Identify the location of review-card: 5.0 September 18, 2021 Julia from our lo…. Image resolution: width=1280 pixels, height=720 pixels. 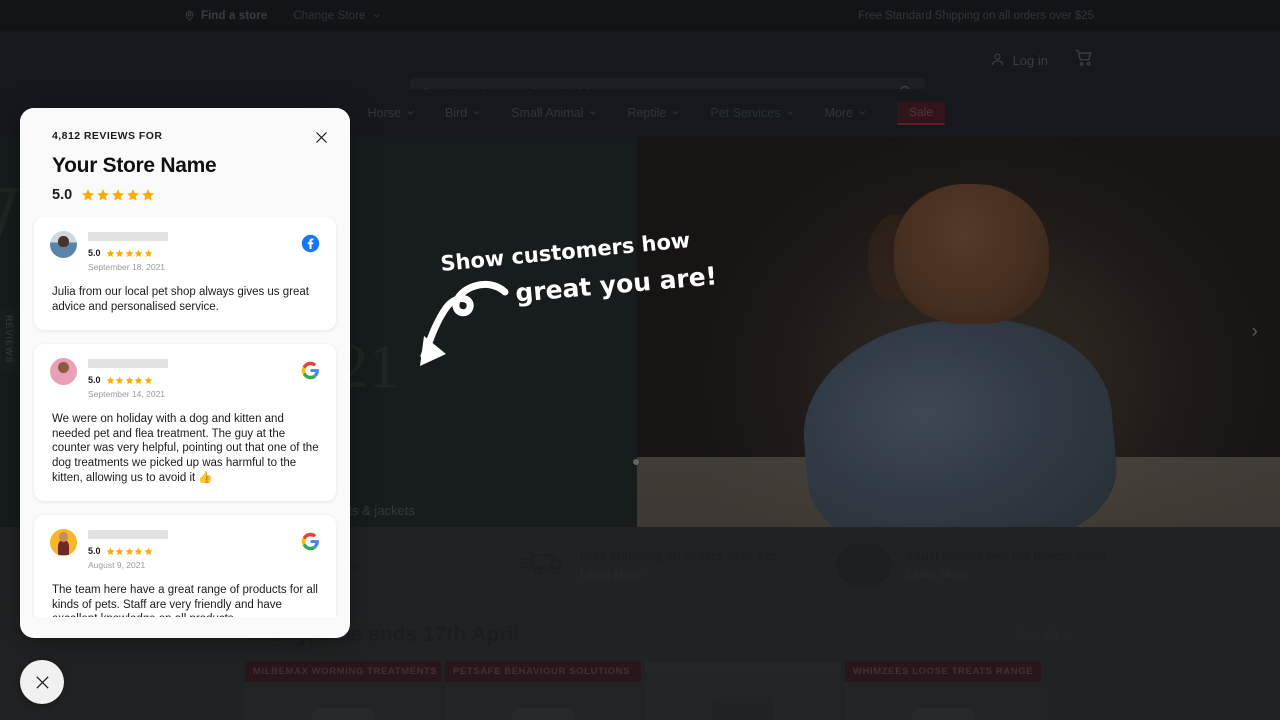
(185, 274).